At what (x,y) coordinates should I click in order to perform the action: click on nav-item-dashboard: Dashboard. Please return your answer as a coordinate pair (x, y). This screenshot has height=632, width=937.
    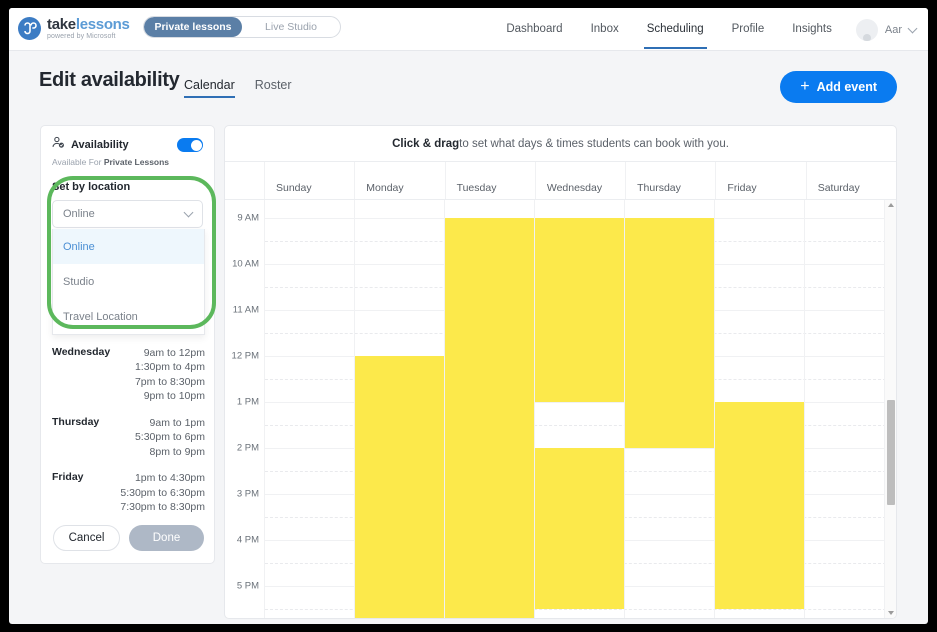
    Looking at the image, I should click on (534, 29).